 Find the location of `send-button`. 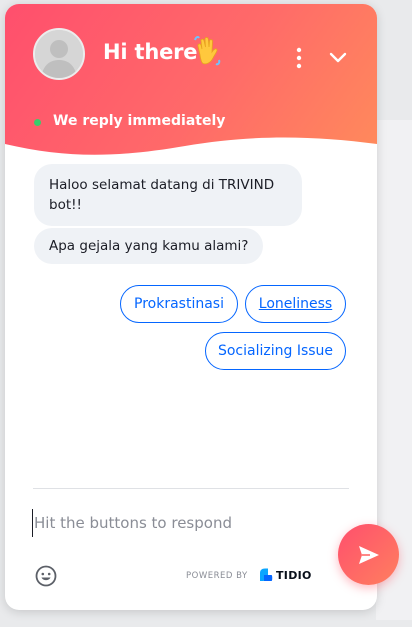

send-button is located at coordinates (368, 554).